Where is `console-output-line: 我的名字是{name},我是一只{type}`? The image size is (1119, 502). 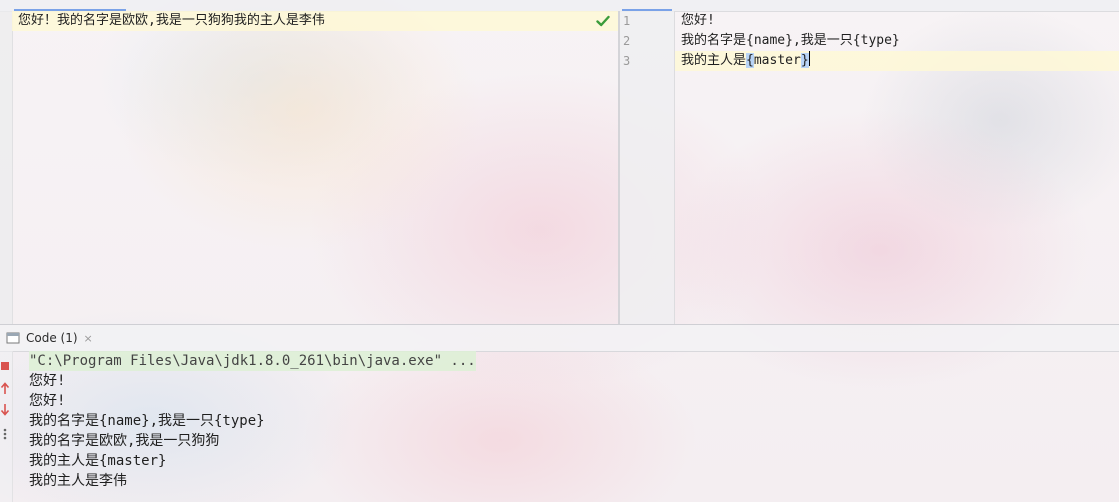 console-output-line: 我的名字是{name},我是一只{type} is located at coordinates (147, 421).